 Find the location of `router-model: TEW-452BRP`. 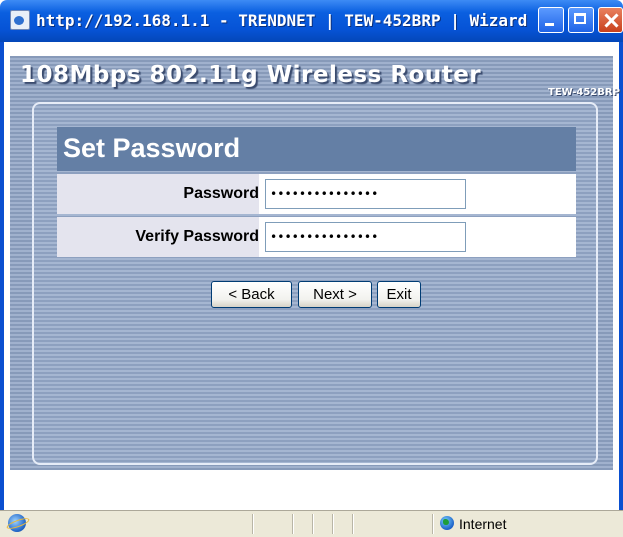

router-model: TEW-452BRP is located at coordinates (584, 92).